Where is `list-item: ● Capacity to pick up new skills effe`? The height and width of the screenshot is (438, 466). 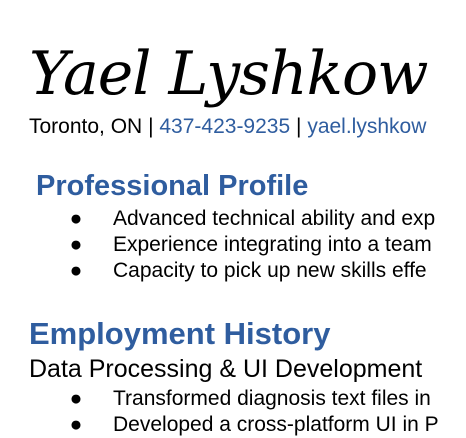
list-item: ● Capacity to pick up new skills effe is located at coordinates (233, 271).